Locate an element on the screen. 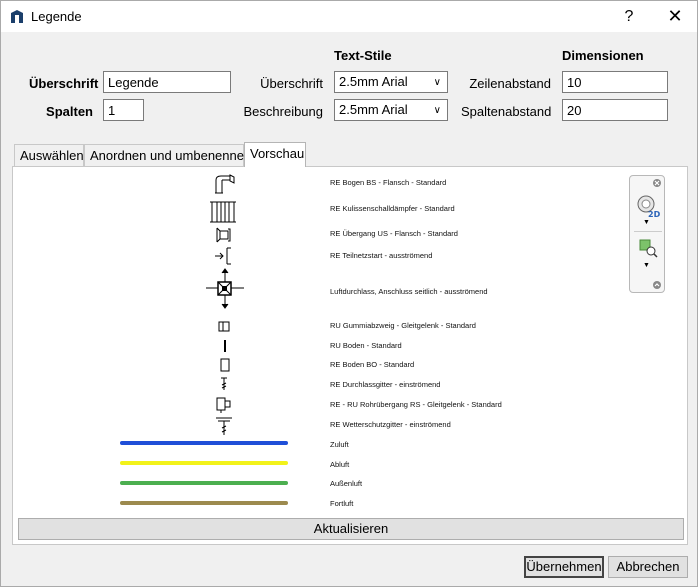 The image size is (698, 587). columns-input is located at coordinates (123, 110).